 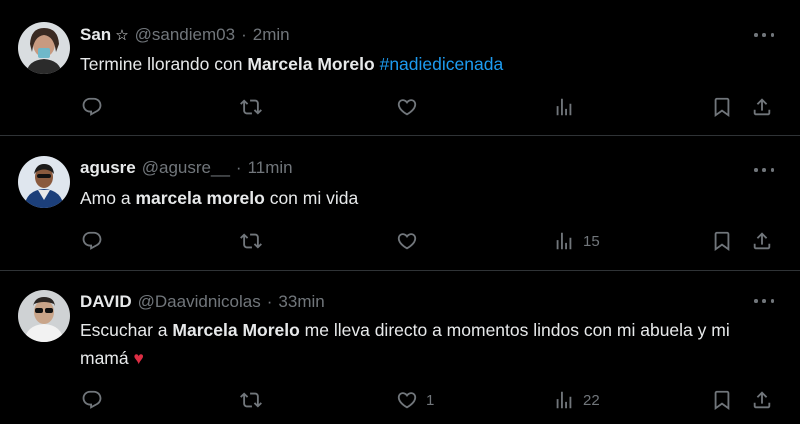 I want to click on tweet-header: agusre @agusre__ · 11min, so click(x=186, y=168).